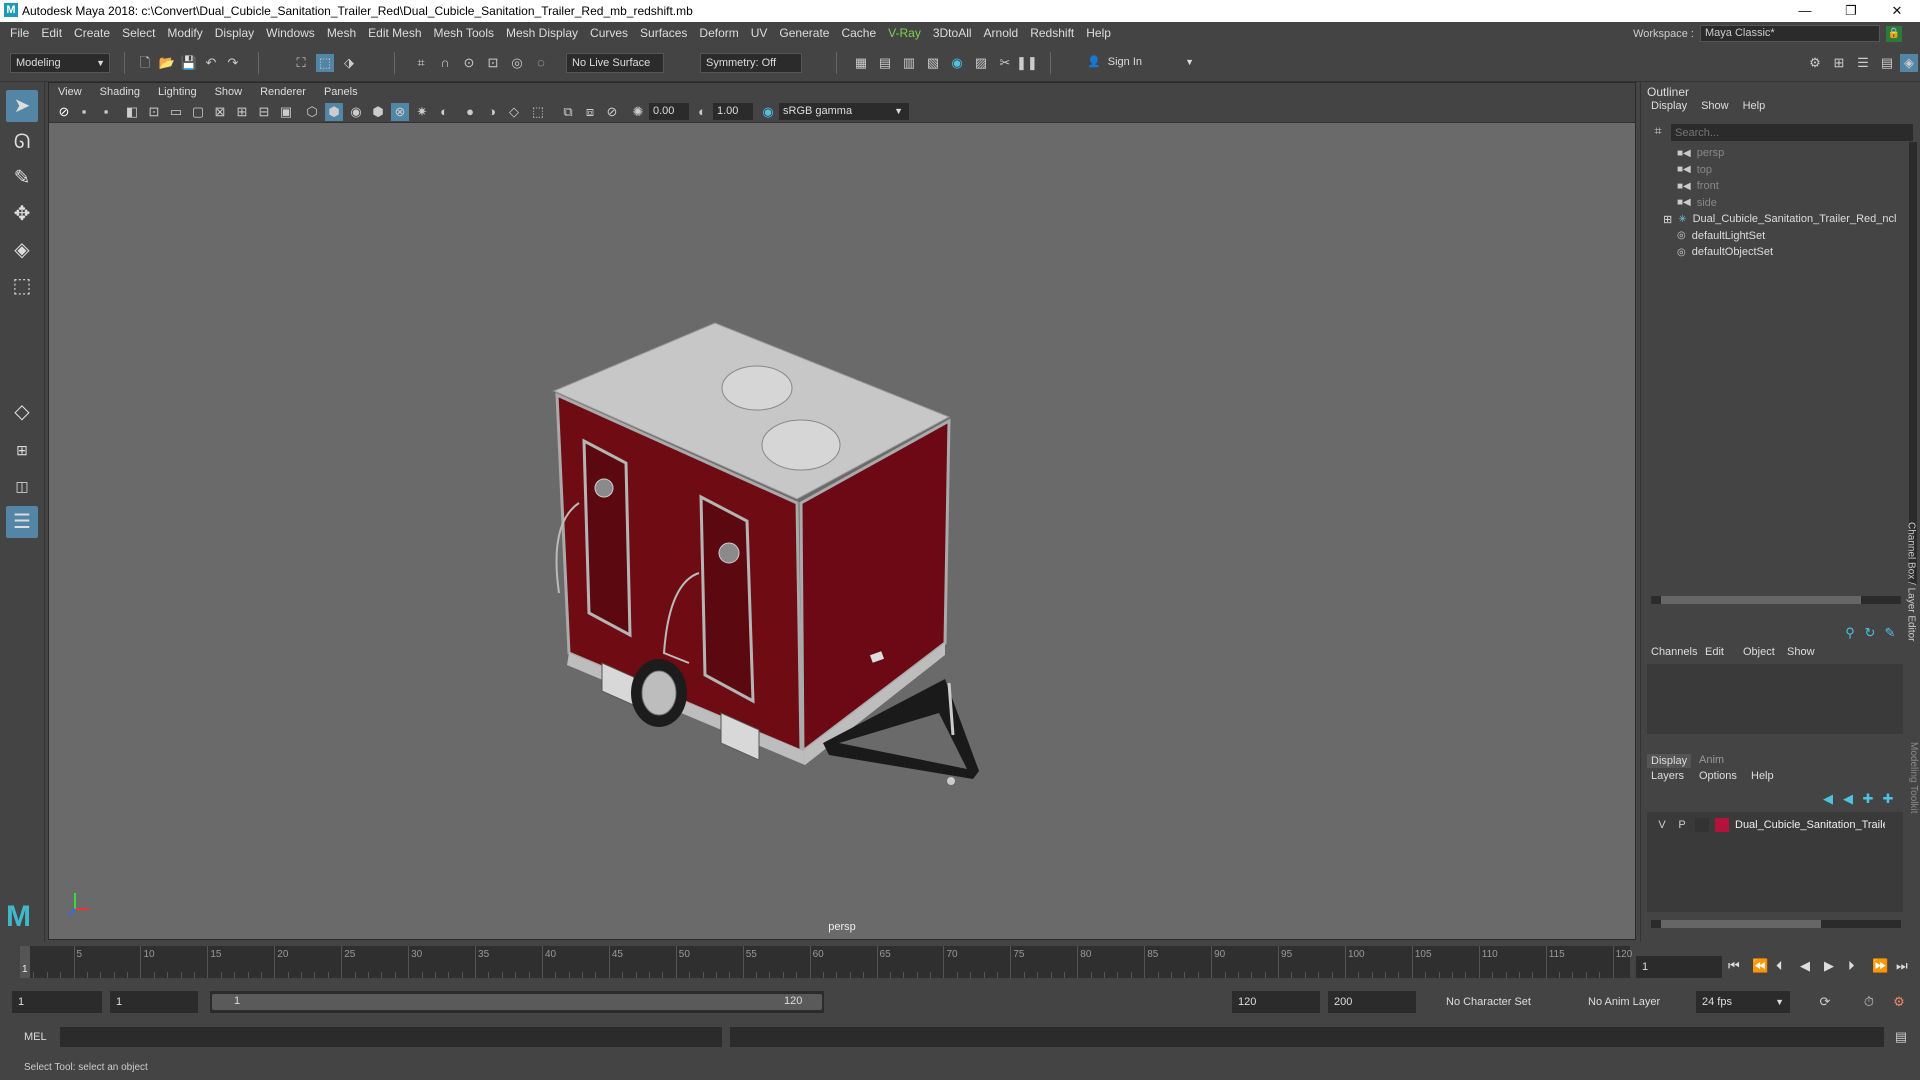 The height and width of the screenshot is (1080, 1920). Describe the element at coordinates (751, 63) in the screenshot. I see `symmetry-dropdown: Symmetry: Off` at that location.